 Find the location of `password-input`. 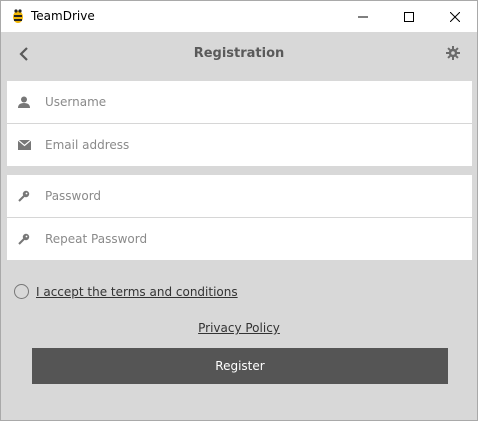

password-input is located at coordinates (252, 196).